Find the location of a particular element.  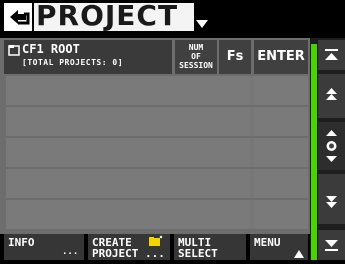

return-arrow-icon is located at coordinates (20, 17).